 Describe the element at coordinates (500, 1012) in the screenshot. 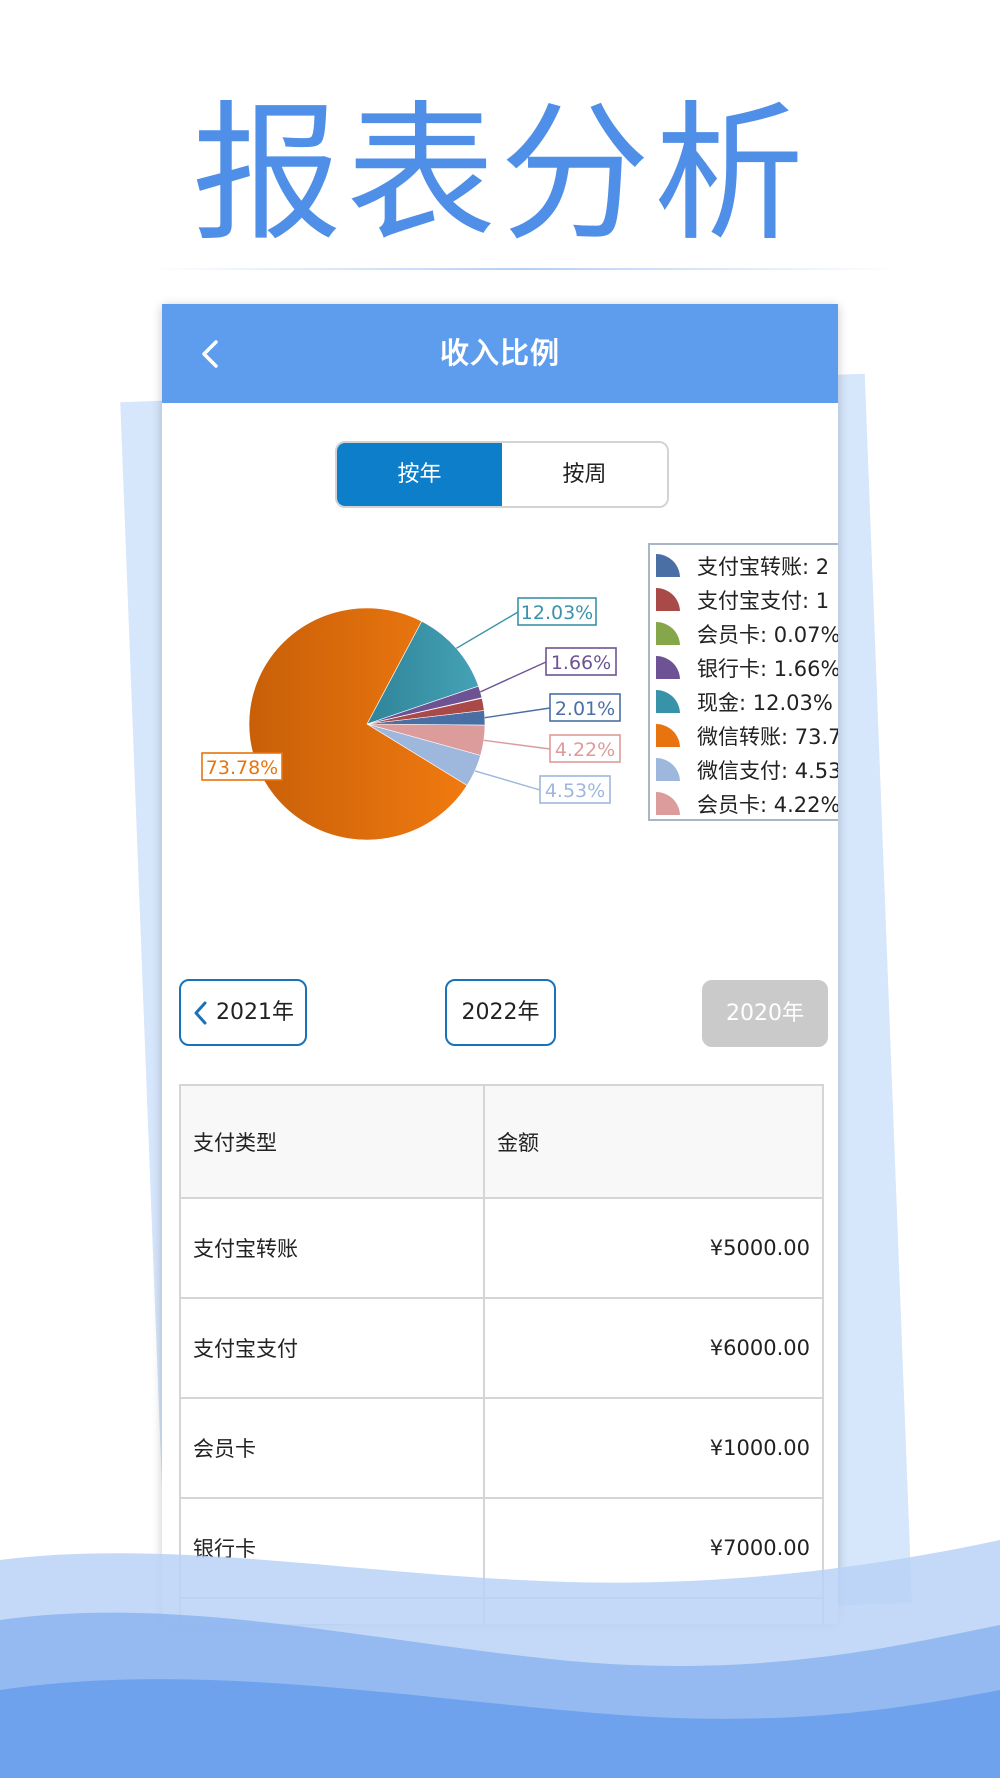

I see `current-year-button: 2022年` at that location.